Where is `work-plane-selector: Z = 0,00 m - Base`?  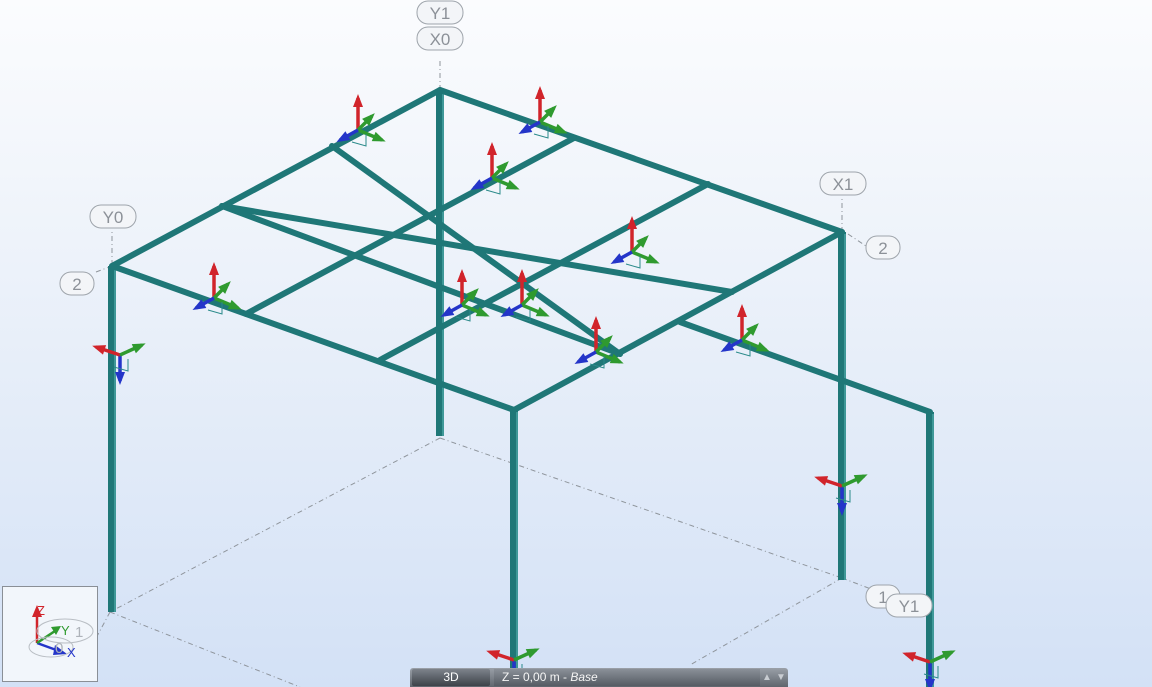
work-plane-selector: Z = 0,00 m - Base is located at coordinates (627, 677).